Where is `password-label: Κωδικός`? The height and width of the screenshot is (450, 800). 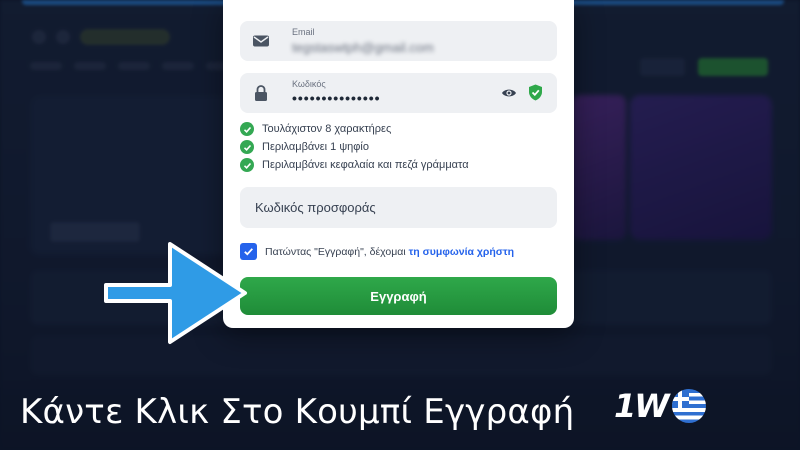 password-label: Κωδικός is located at coordinates (309, 84).